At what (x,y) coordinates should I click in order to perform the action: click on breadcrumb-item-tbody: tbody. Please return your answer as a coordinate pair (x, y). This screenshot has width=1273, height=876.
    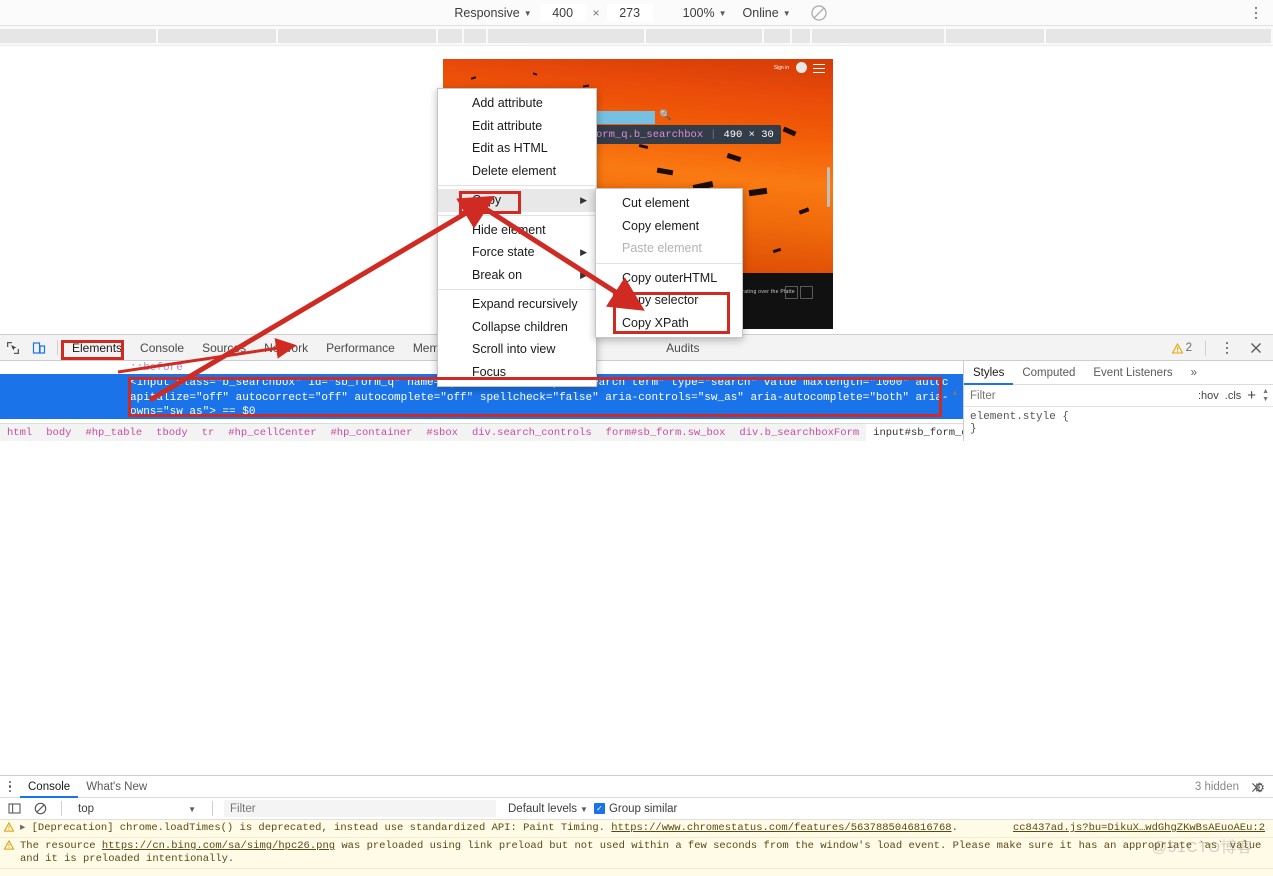
    Looking at the image, I should click on (172, 433).